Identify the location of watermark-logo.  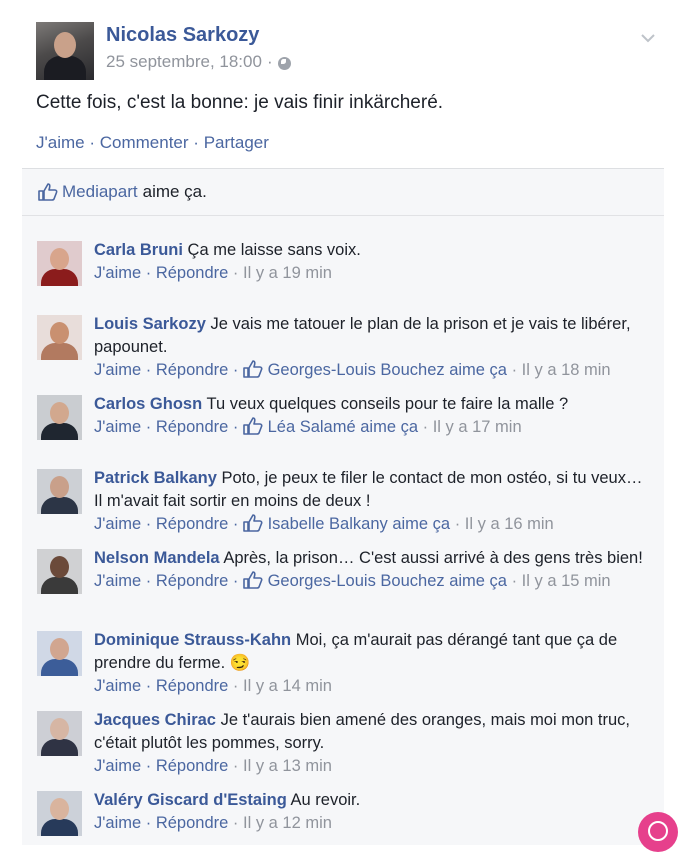
(658, 832).